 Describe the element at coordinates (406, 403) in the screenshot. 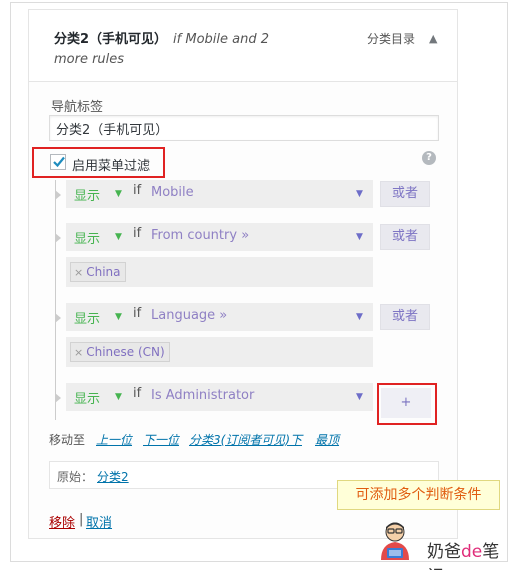

I see `add-rule-button: +` at that location.